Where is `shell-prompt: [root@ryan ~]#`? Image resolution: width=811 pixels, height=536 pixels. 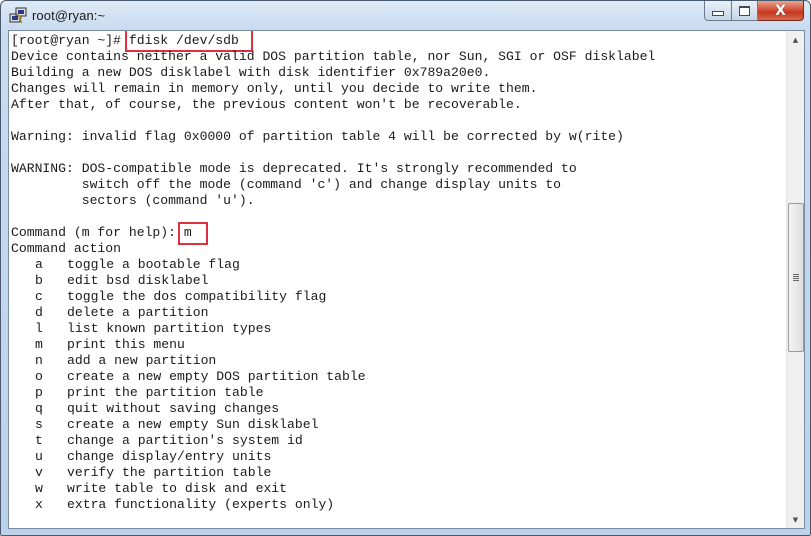 shell-prompt: [root@ryan ~]# is located at coordinates (70, 40).